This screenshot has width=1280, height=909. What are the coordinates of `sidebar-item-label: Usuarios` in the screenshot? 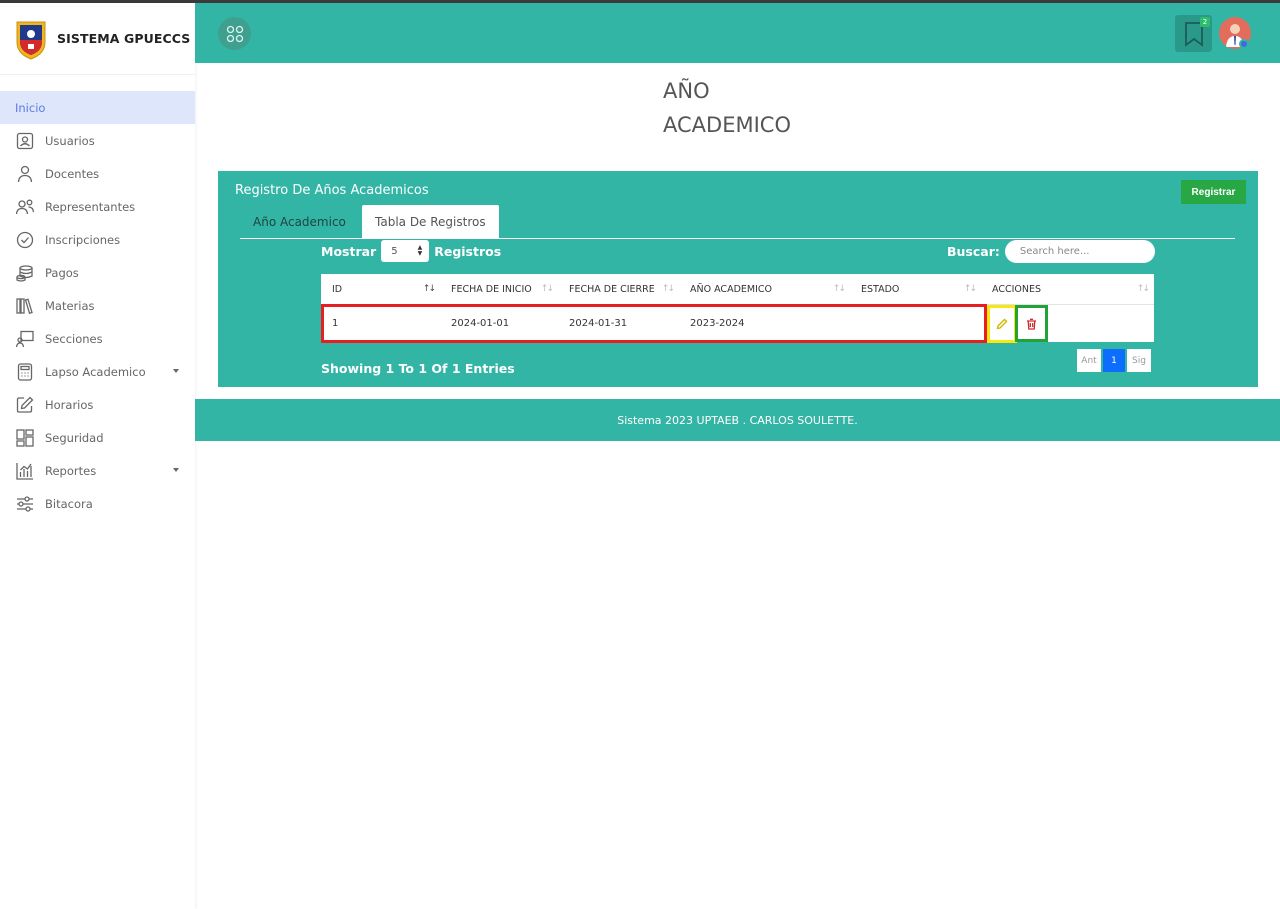 It's located at (70, 140).